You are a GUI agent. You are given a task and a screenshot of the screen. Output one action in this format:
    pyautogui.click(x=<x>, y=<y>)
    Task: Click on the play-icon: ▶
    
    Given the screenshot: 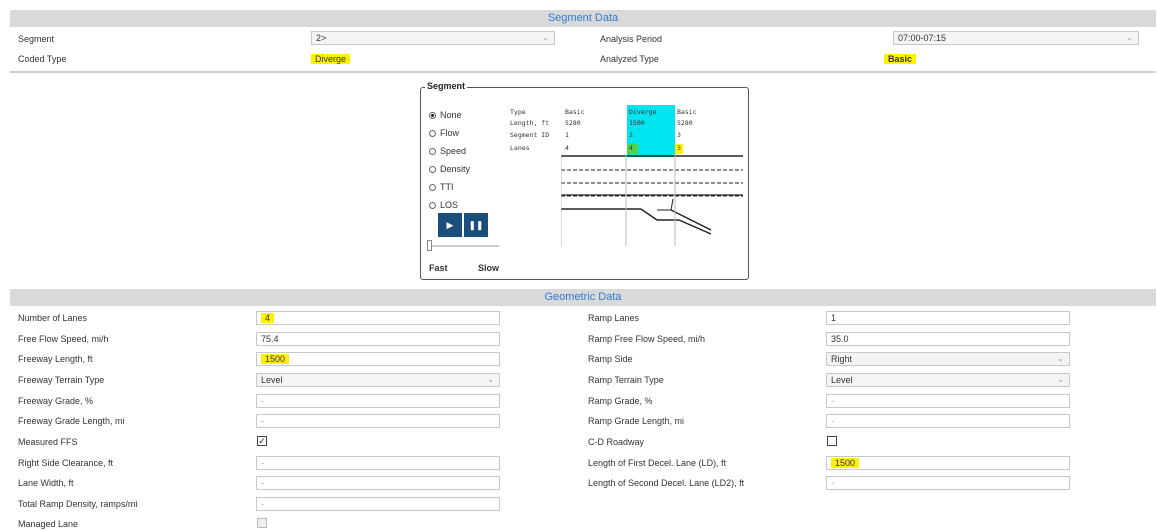 What is the action you would take?
    pyautogui.click(x=450, y=225)
    